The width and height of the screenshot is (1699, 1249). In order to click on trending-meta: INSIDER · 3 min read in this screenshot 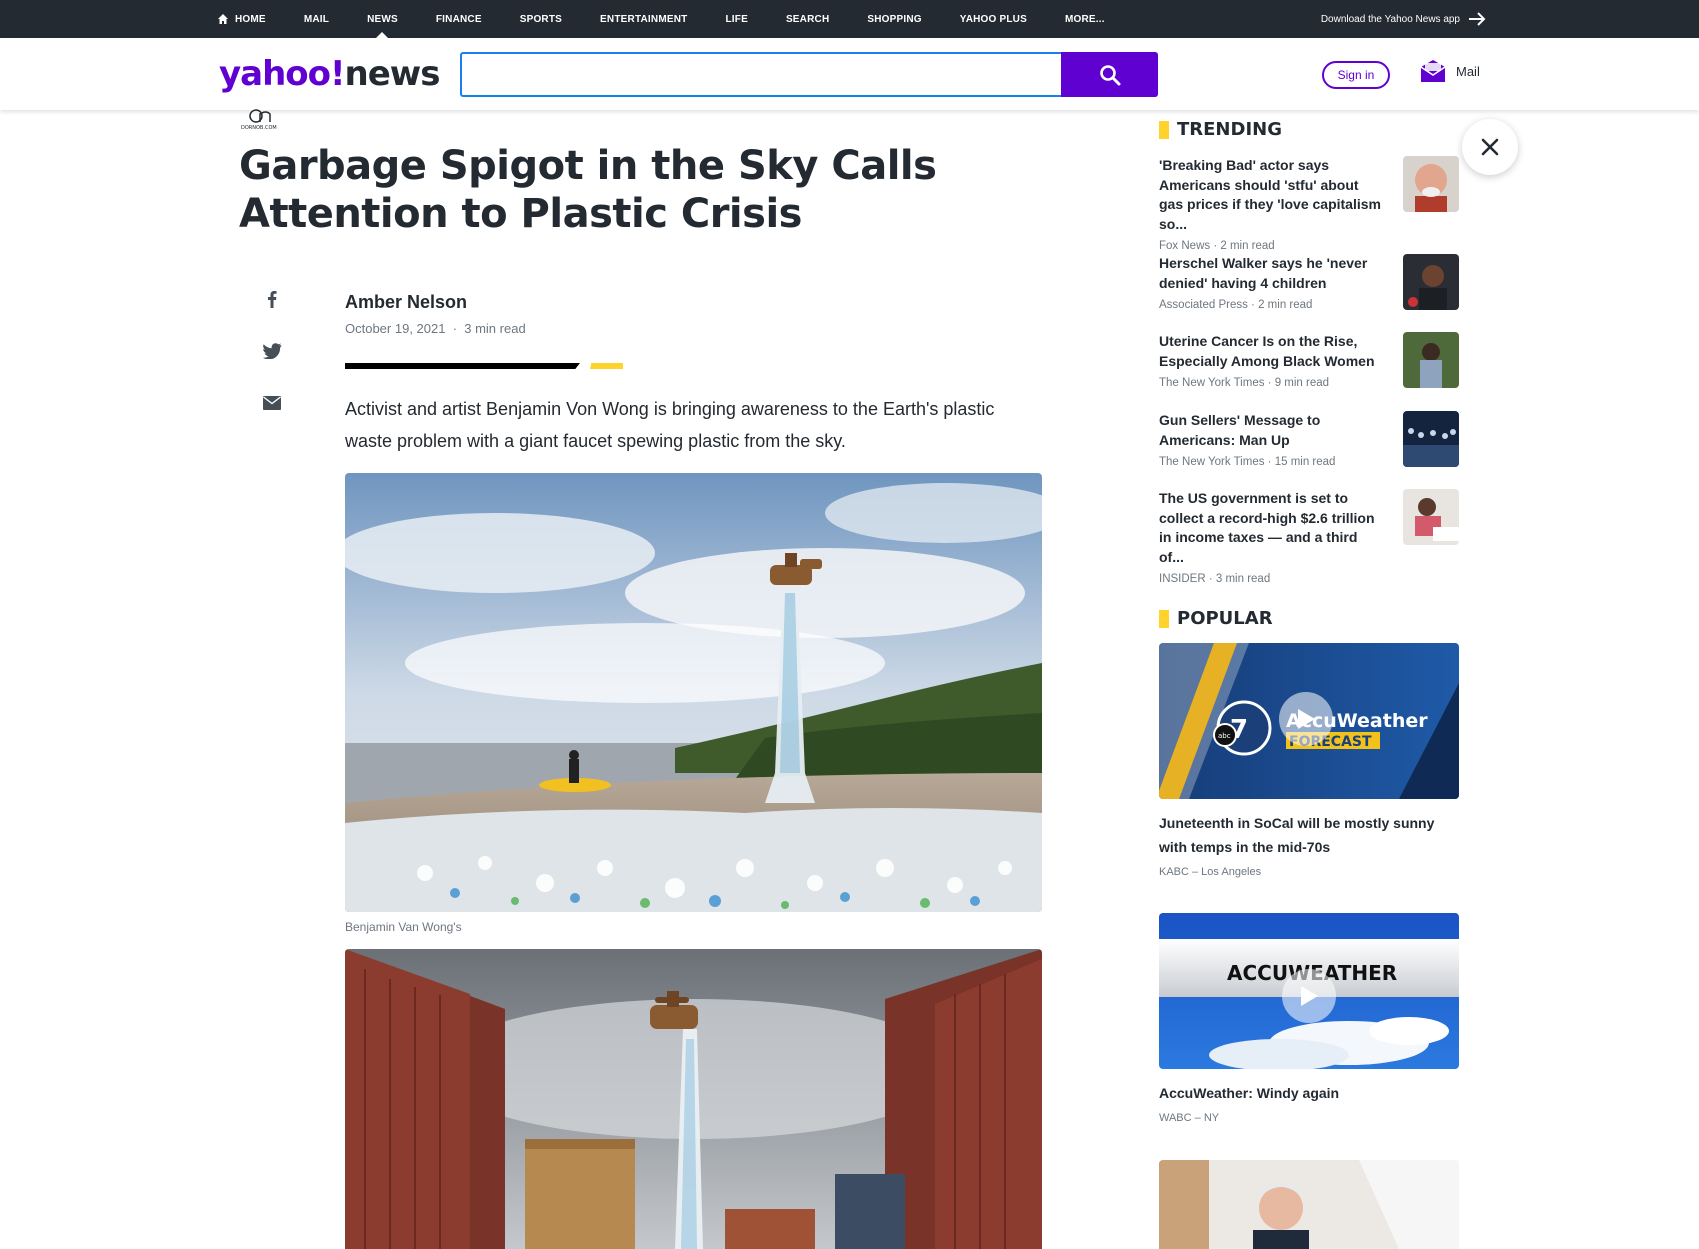, I will do `click(1215, 579)`.